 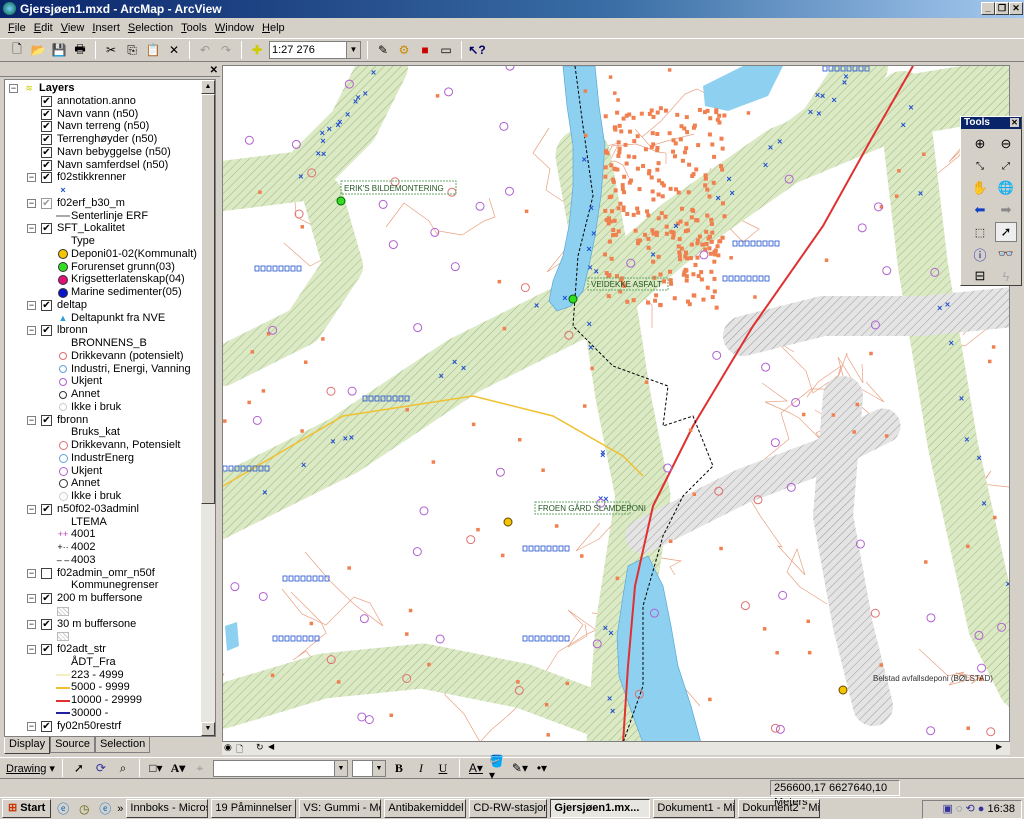 I want to click on layout-view-icon: 🗋, so click(x=239, y=750).